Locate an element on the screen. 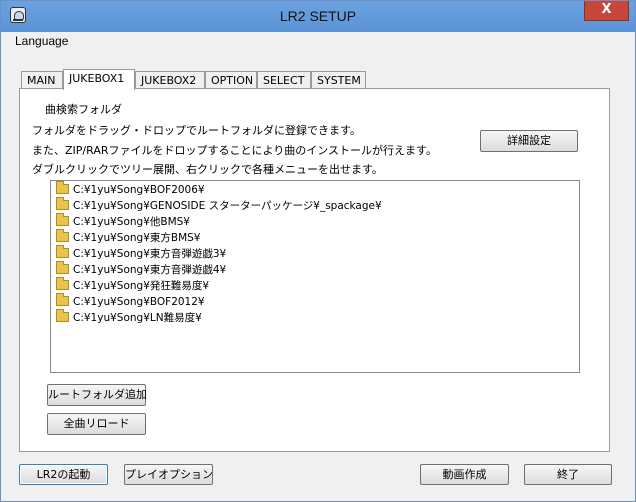 This screenshot has height=502, width=636. folder-path: C:¥1yu¥Song¥BOF2006¥ is located at coordinates (139, 190).